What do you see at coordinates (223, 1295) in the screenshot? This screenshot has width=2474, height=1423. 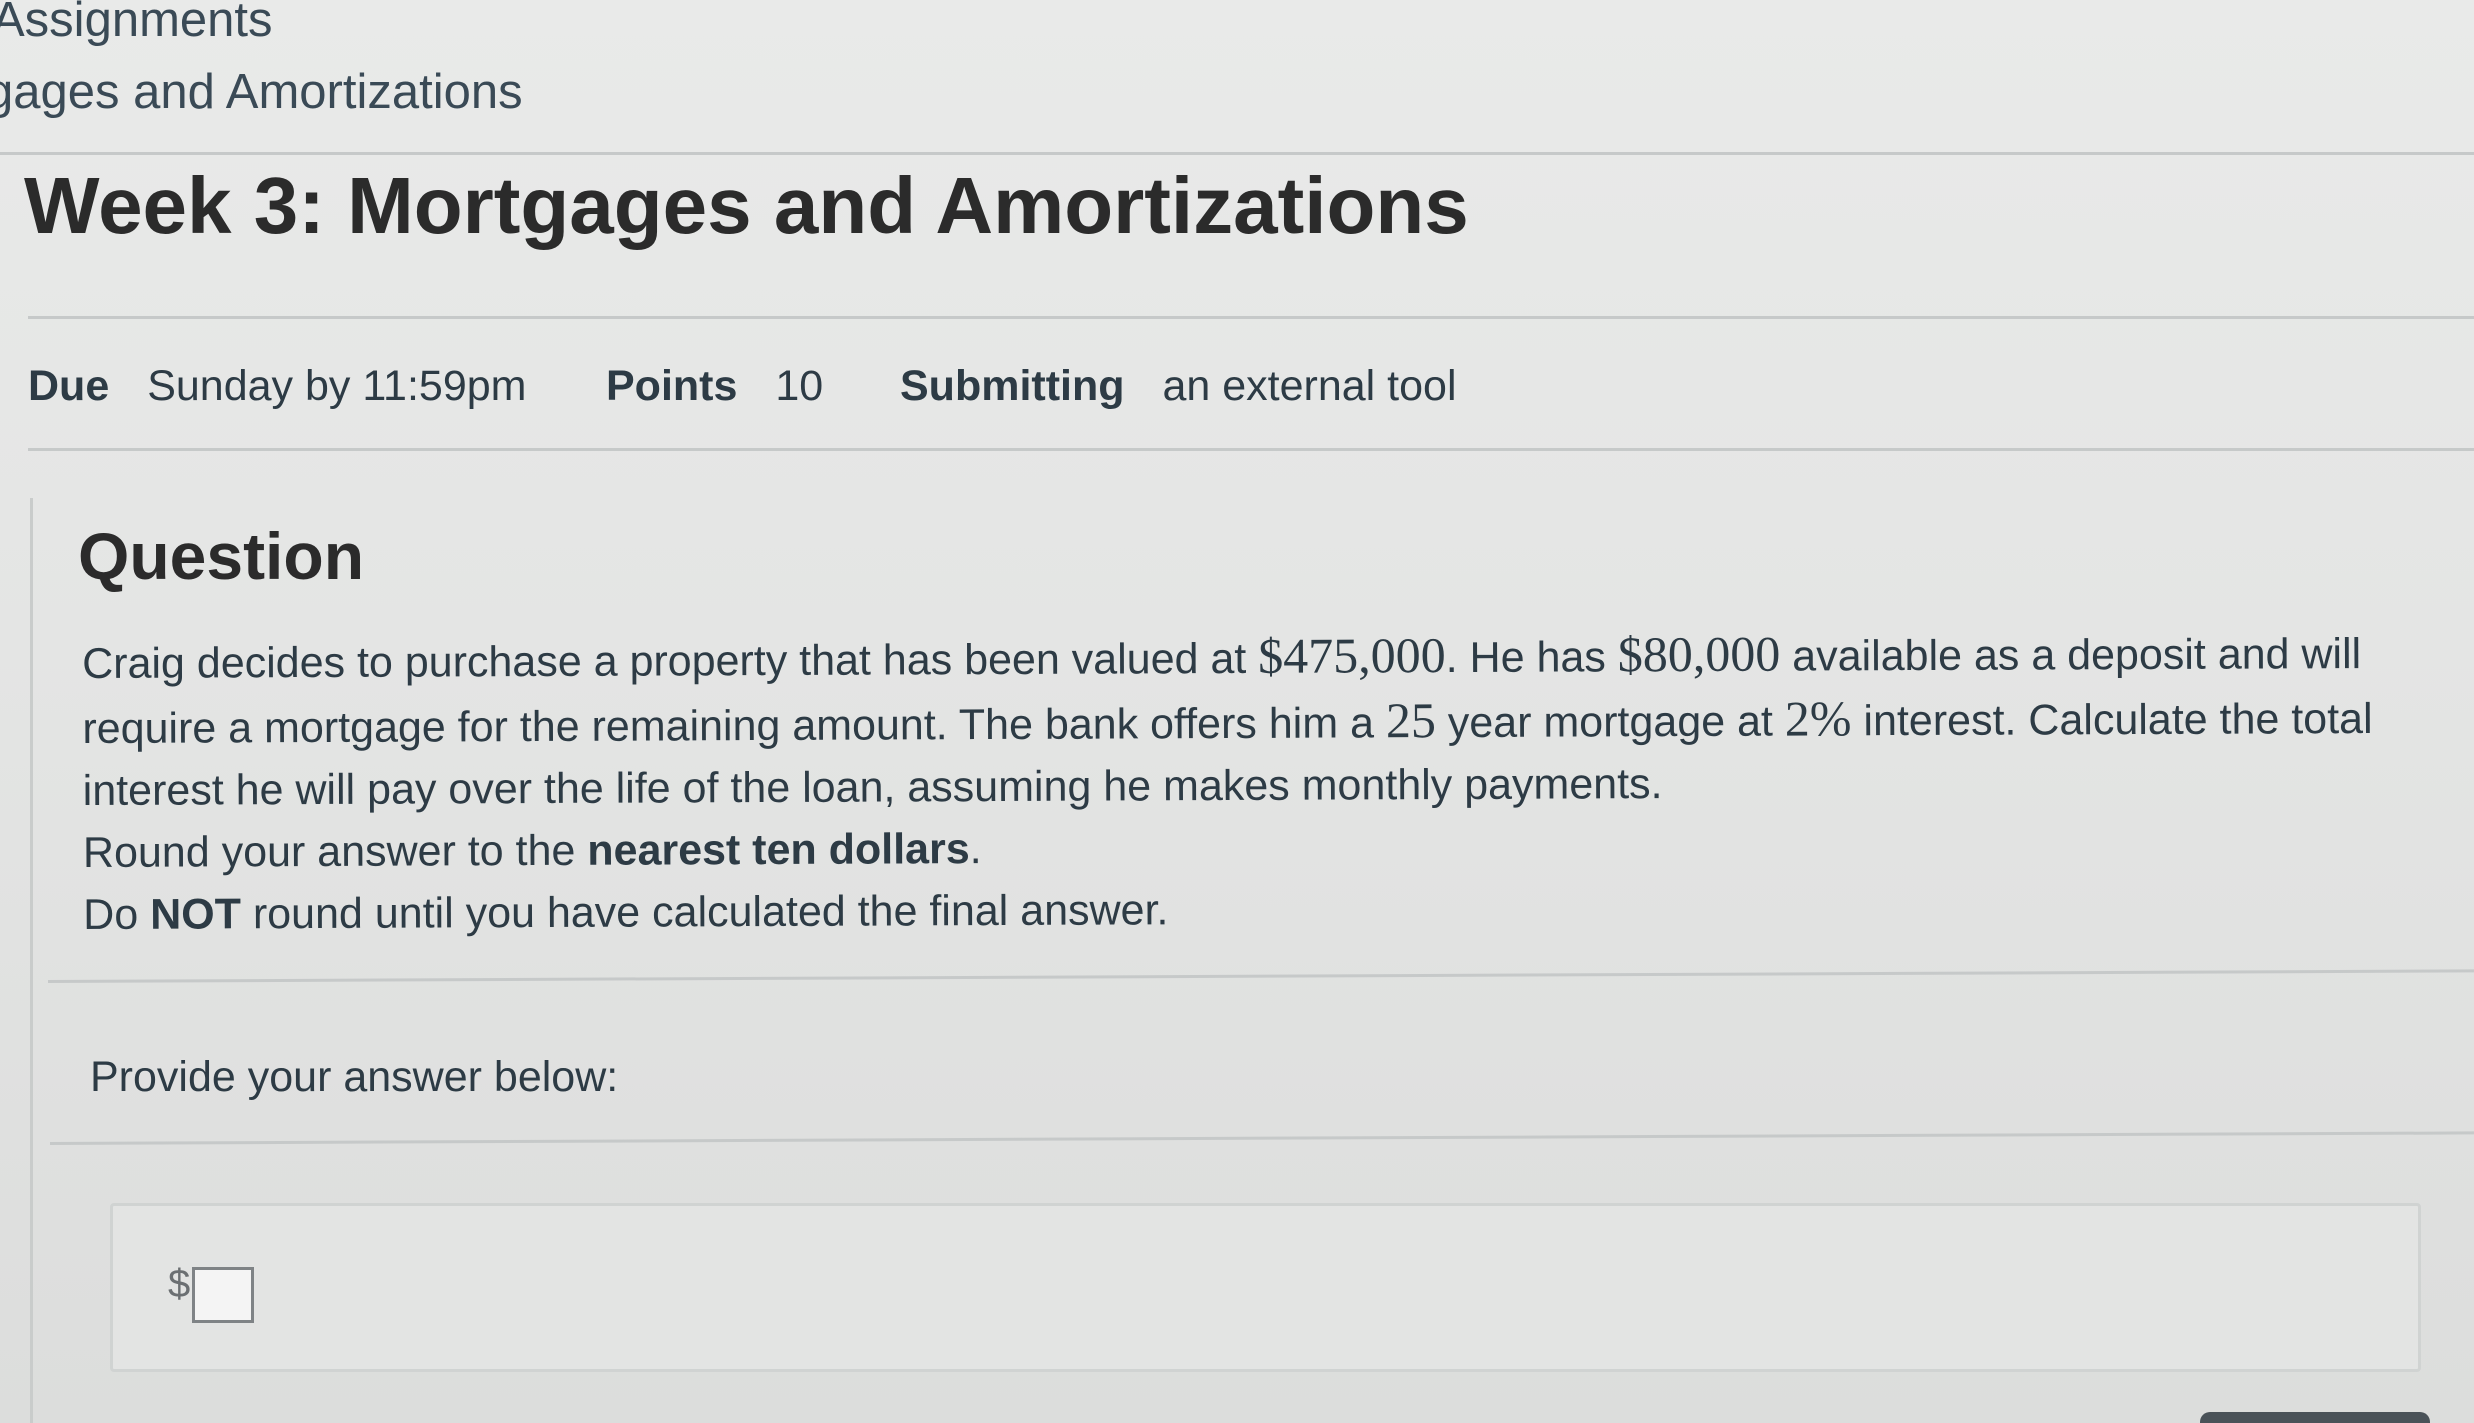 I see `answer-input` at bounding box center [223, 1295].